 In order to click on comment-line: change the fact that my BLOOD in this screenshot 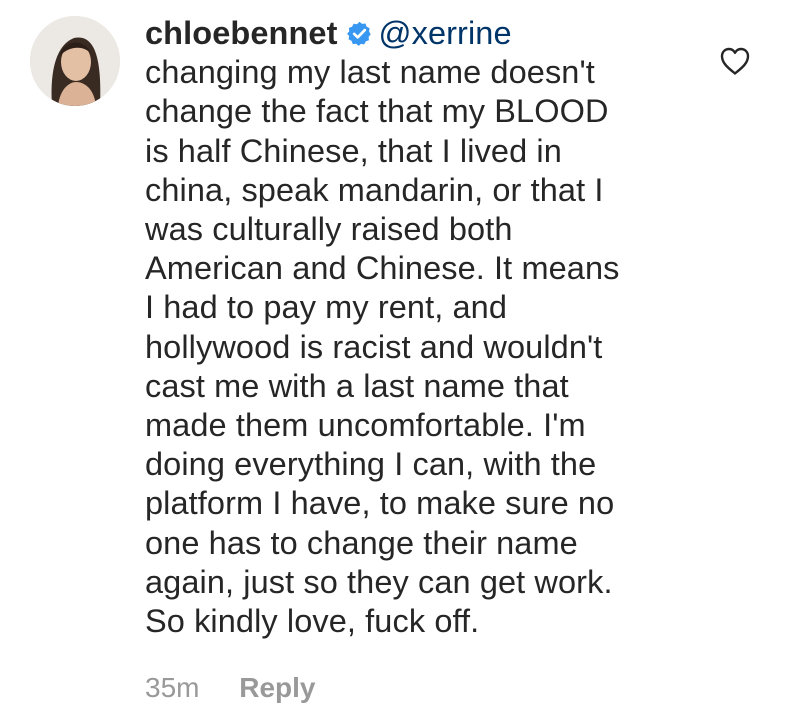, I will do `click(377, 111)`.